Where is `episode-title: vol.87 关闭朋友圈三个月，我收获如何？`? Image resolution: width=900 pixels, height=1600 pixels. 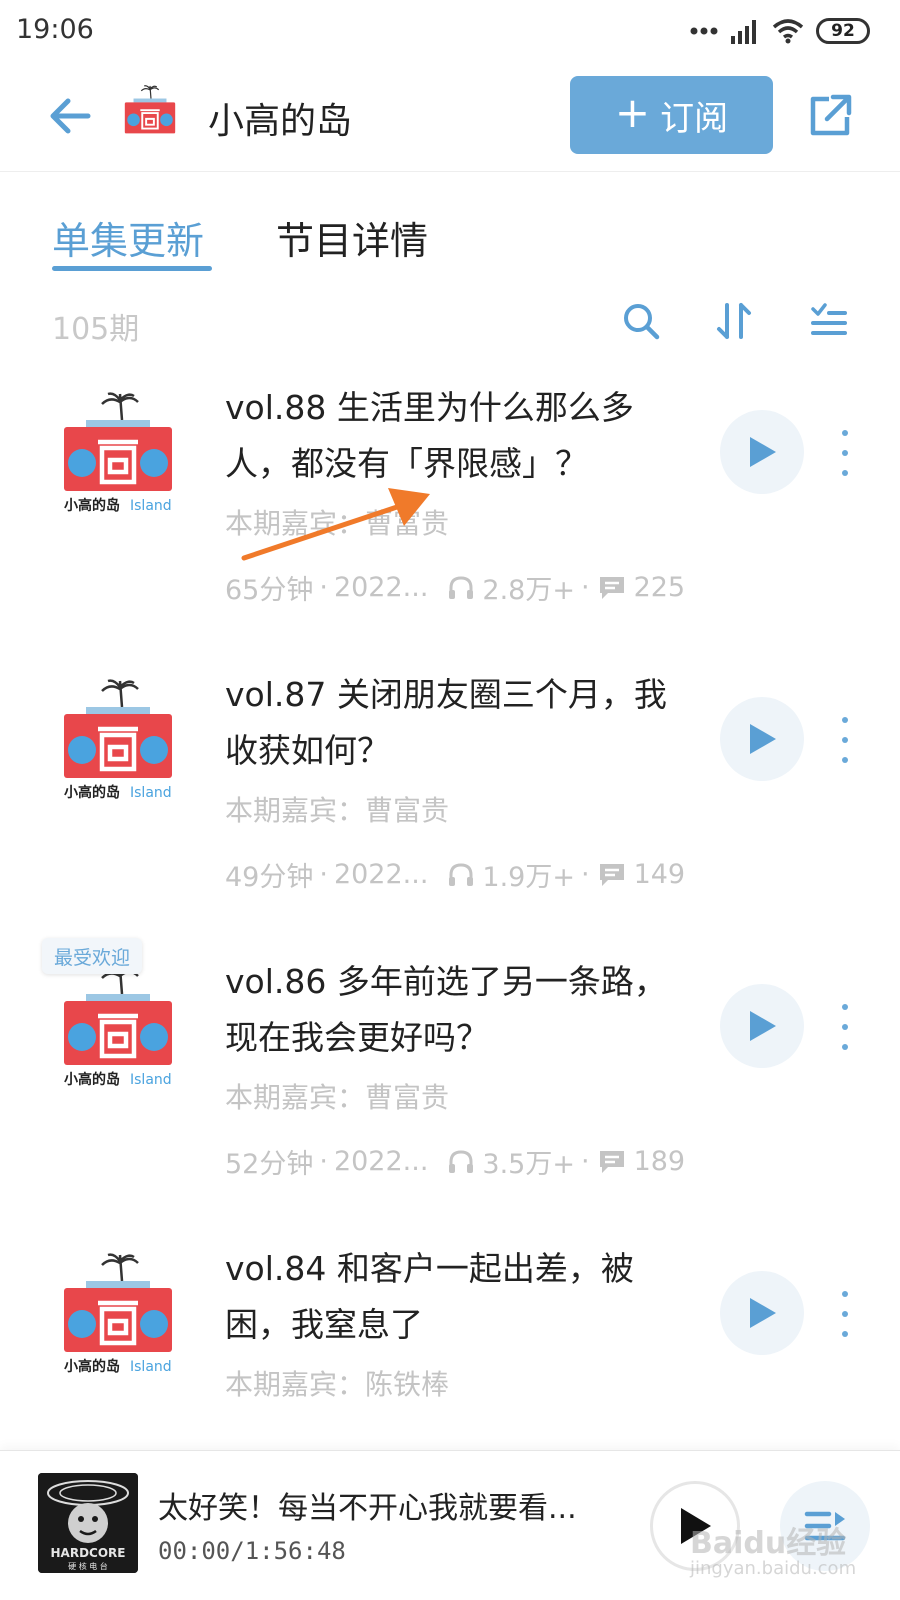
episode-title: vol.87 关闭朋友圈三个月，我收获如何？ is located at coordinates (452, 723).